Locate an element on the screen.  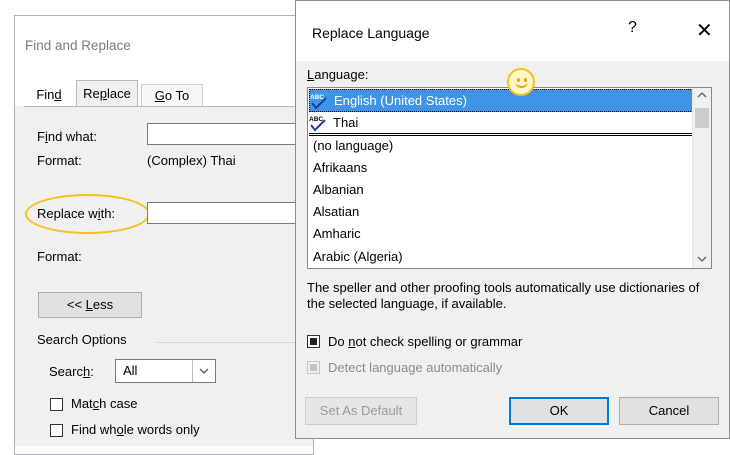
tab-goto-label: Go To is located at coordinates (172, 95).